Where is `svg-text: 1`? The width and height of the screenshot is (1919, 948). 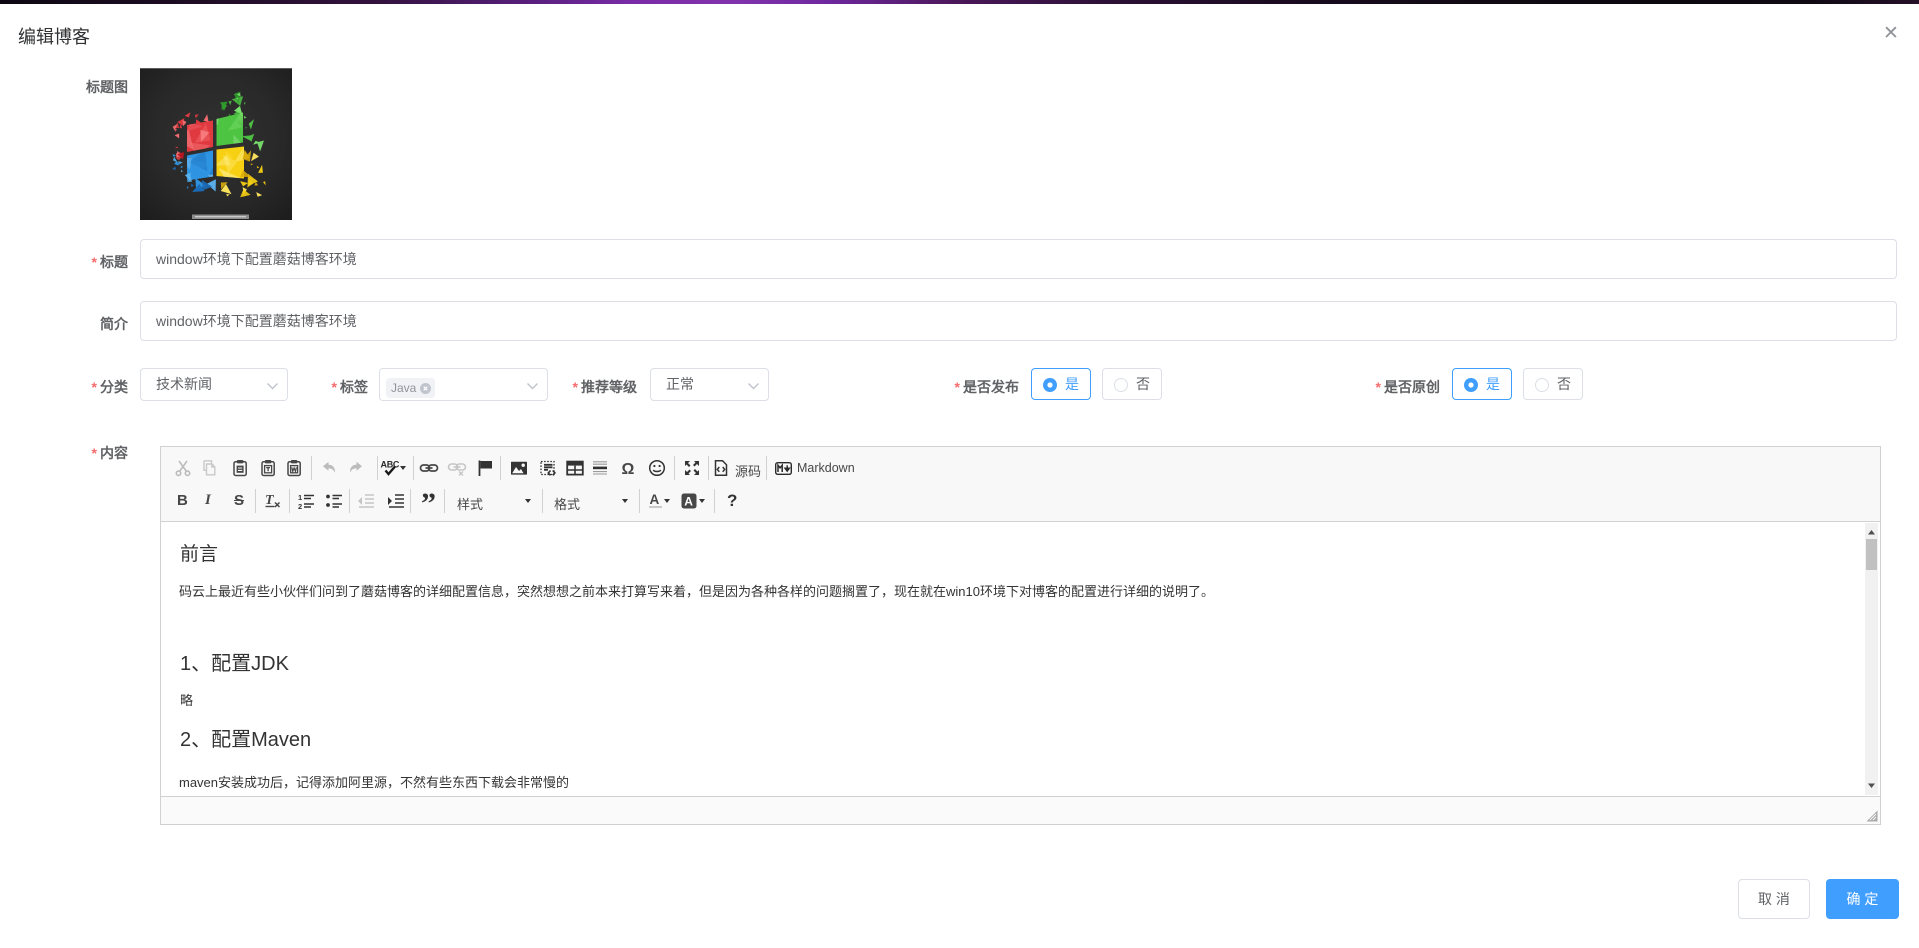 svg-text: 1 is located at coordinates (300, 497).